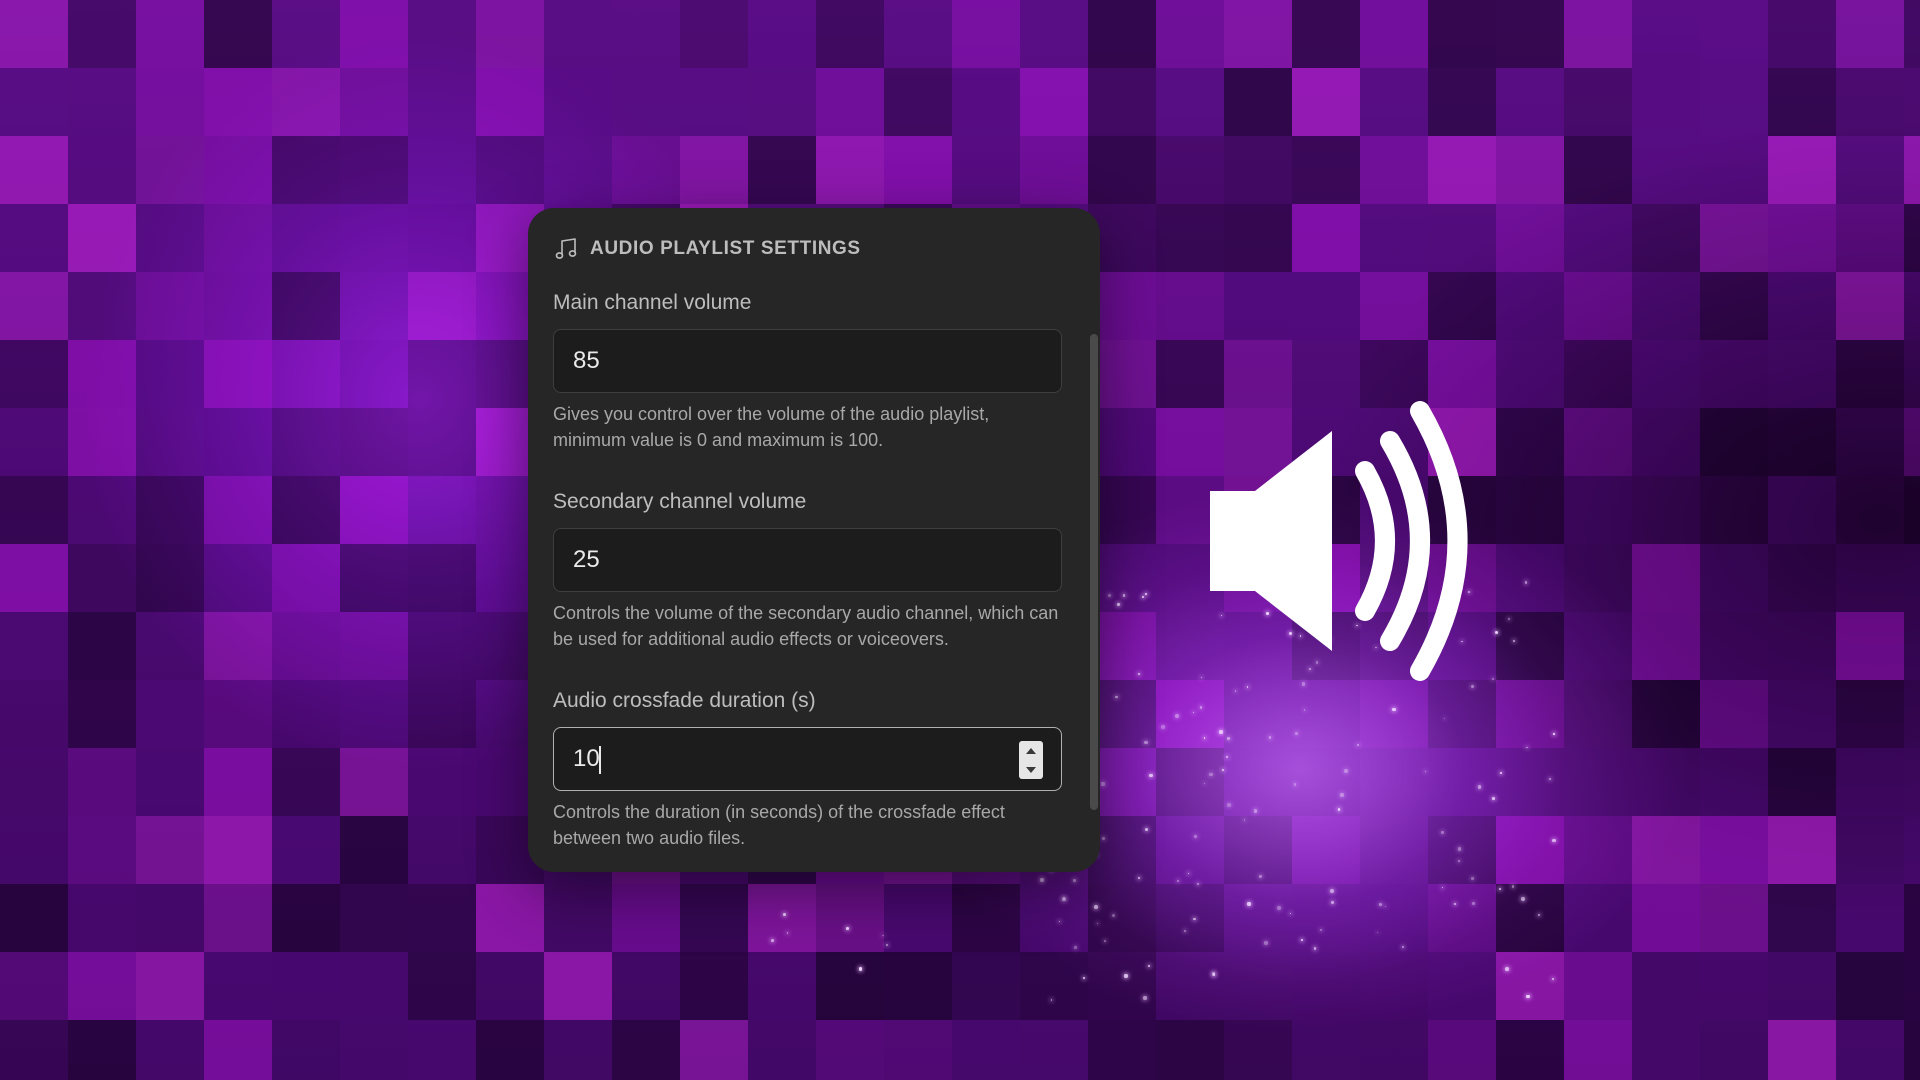  I want to click on stepper-down-icon, so click(1031, 769).